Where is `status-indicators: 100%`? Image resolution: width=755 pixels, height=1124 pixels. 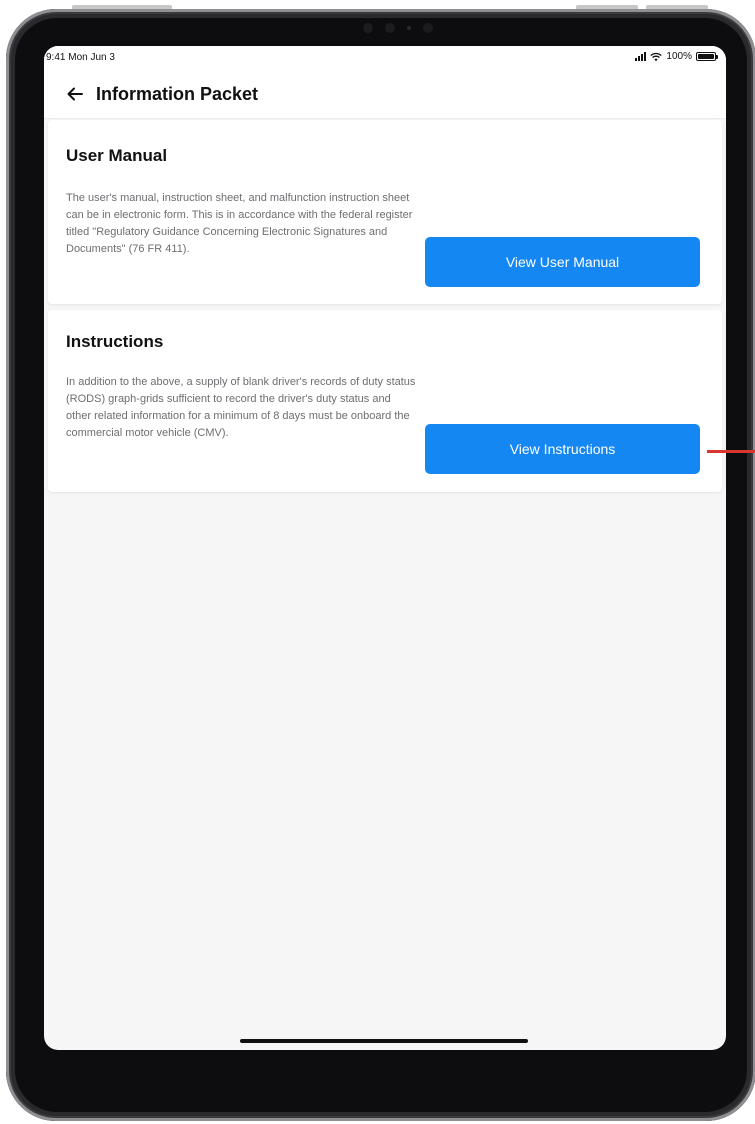 status-indicators: 100% is located at coordinates (676, 56).